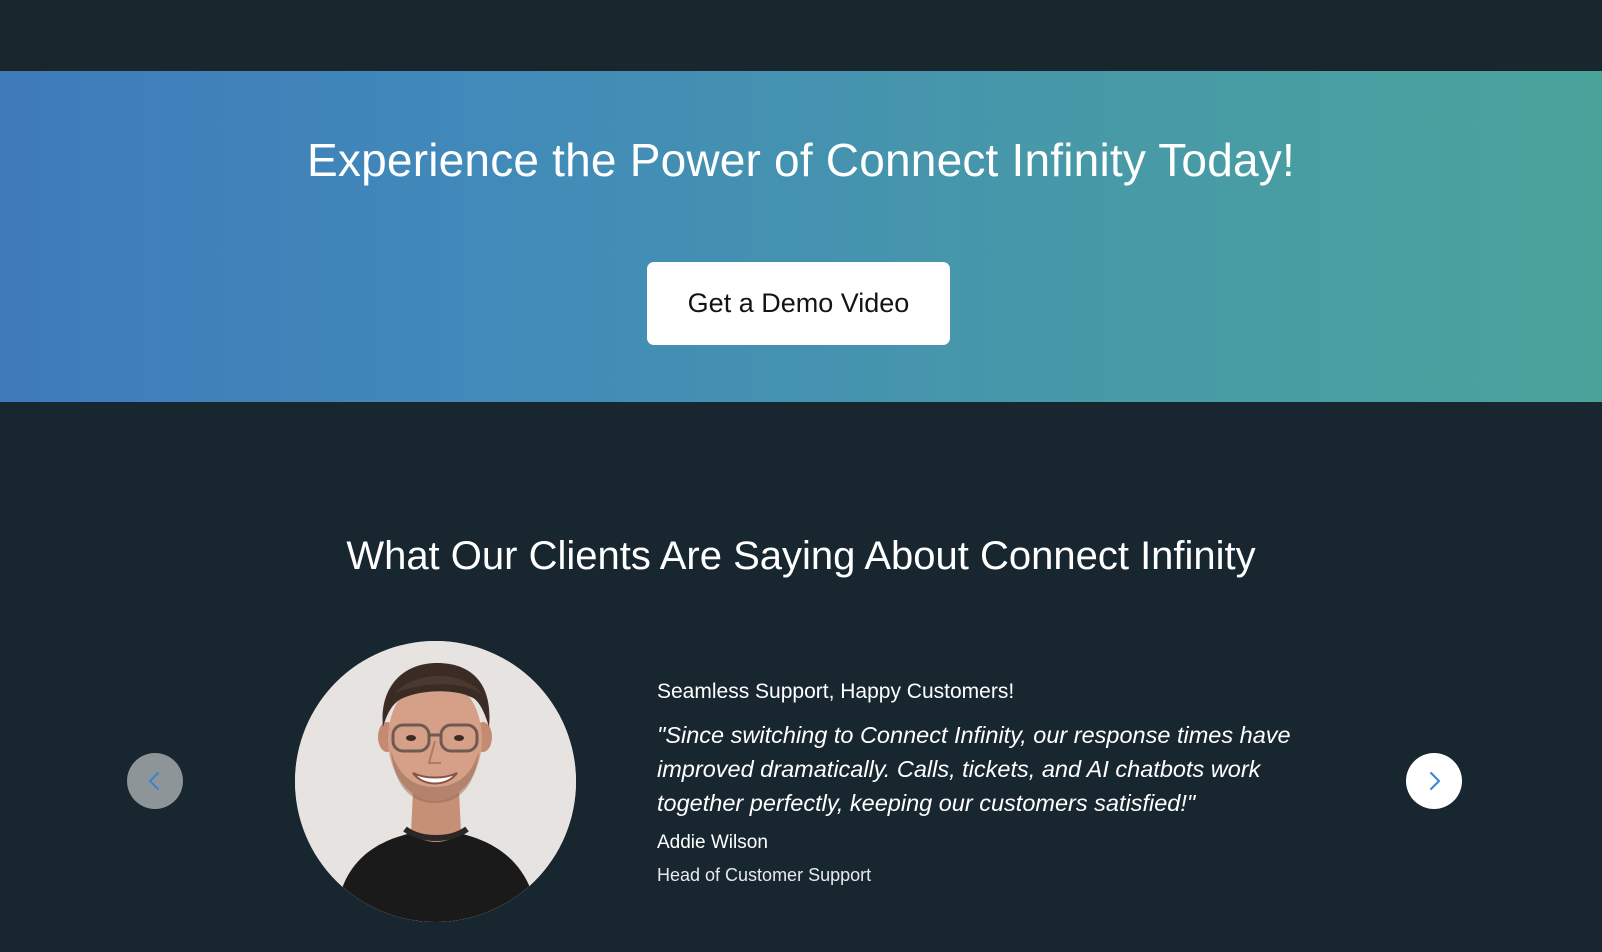 Image resolution: width=1602 pixels, height=952 pixels. I want to click on carousel-prev-button, so click(155, 781).